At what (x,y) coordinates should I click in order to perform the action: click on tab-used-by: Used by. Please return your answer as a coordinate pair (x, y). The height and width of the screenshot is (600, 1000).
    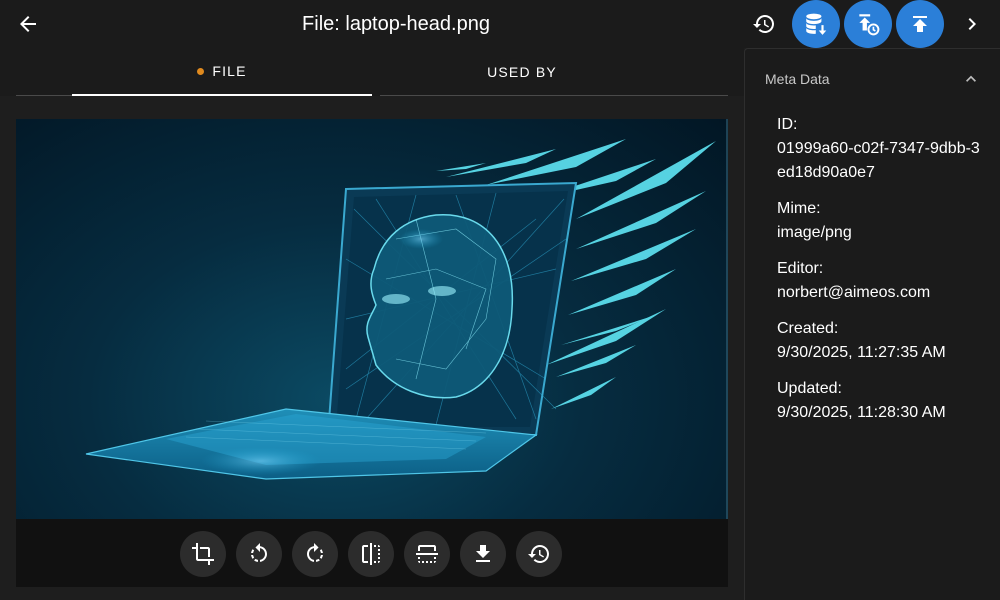
    Looking at the image, I should click on (522, 72).